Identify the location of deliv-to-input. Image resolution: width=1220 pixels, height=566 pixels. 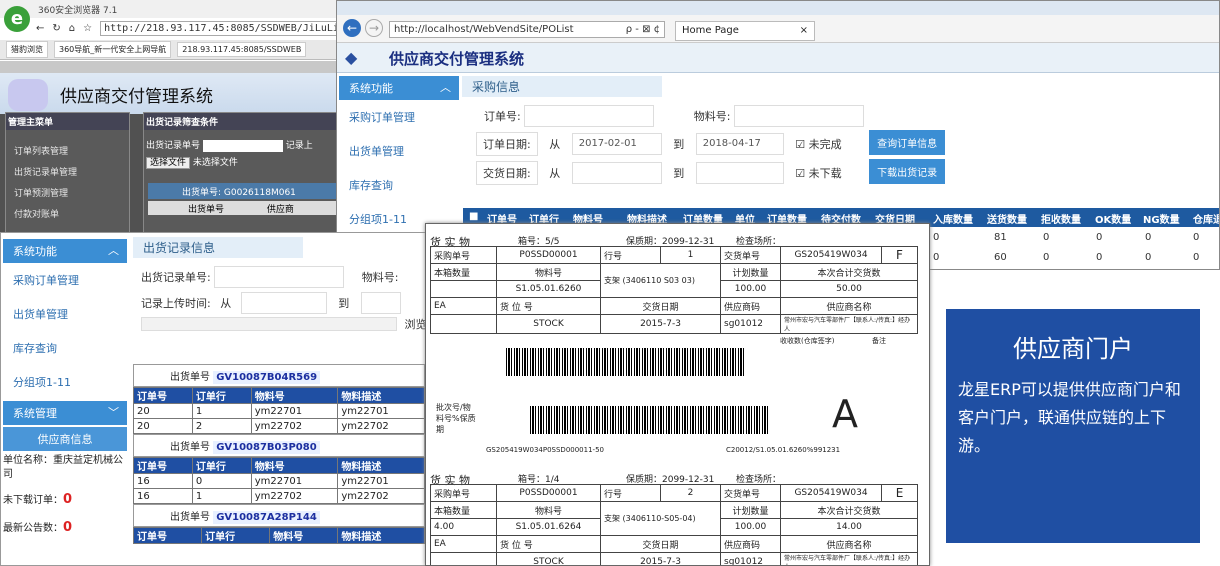
(739, 173).